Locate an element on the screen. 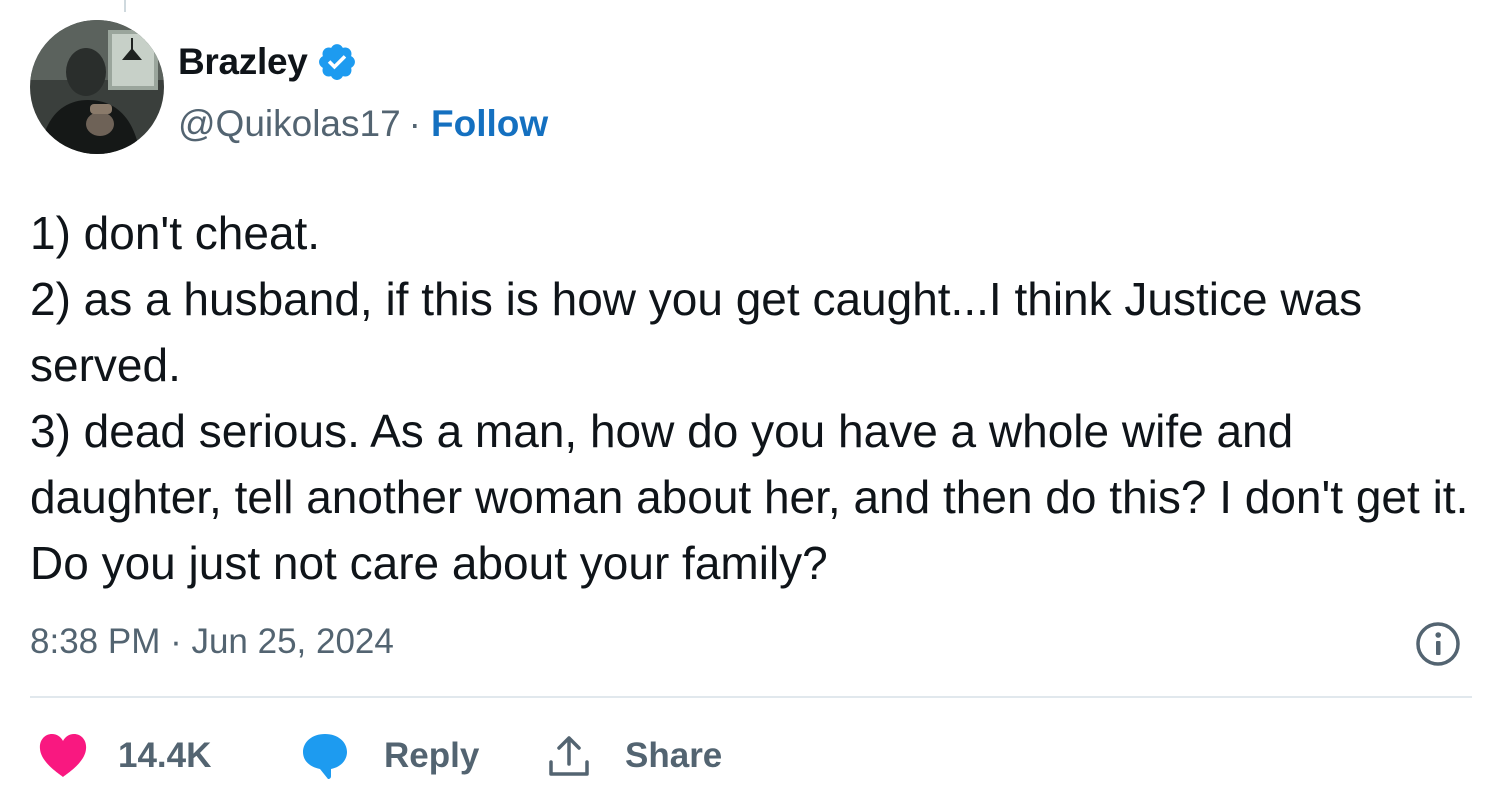  author-handle-row: @Quikolas17 · Follow is located at coordinates (363, 124).